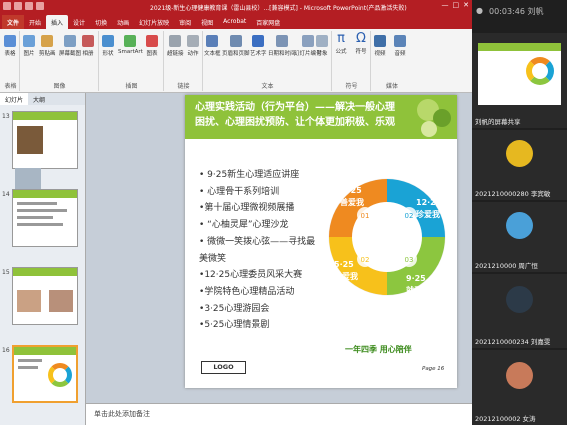 The image size is (567, 425). Describe the element at coordinates (392, 61) in the screenshot. I see `group-media: 视频 音频 媒体` at that location.